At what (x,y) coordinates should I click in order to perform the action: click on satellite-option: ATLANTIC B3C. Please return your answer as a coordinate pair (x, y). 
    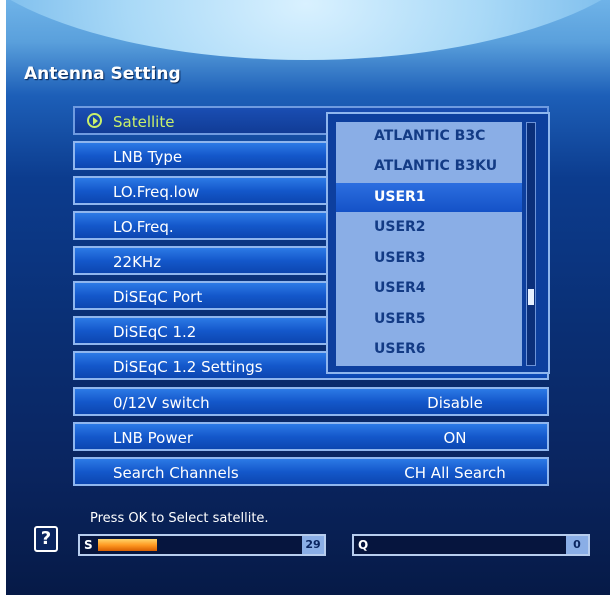
    Looking at the image, I should click on (429, 136).